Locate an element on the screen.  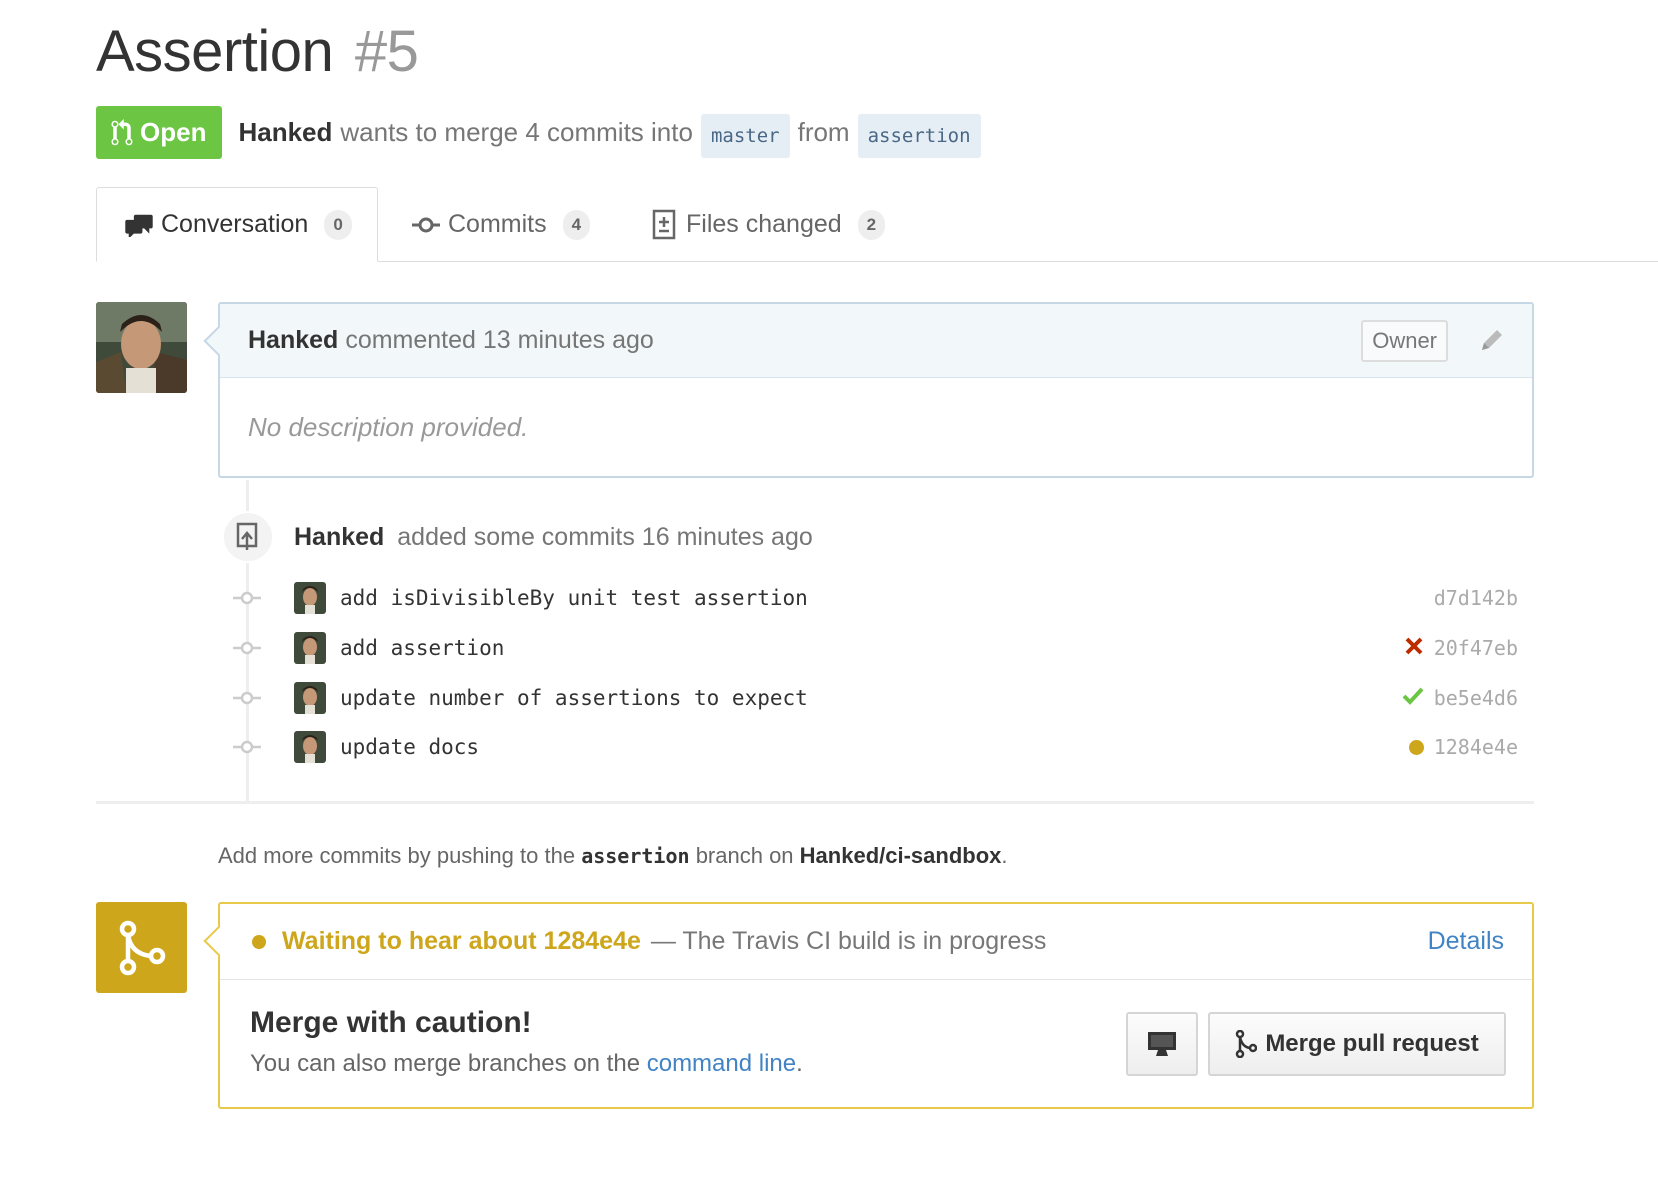
push-info-prefix: Add more commits by pushing to the is located at coordinates (397, 855).